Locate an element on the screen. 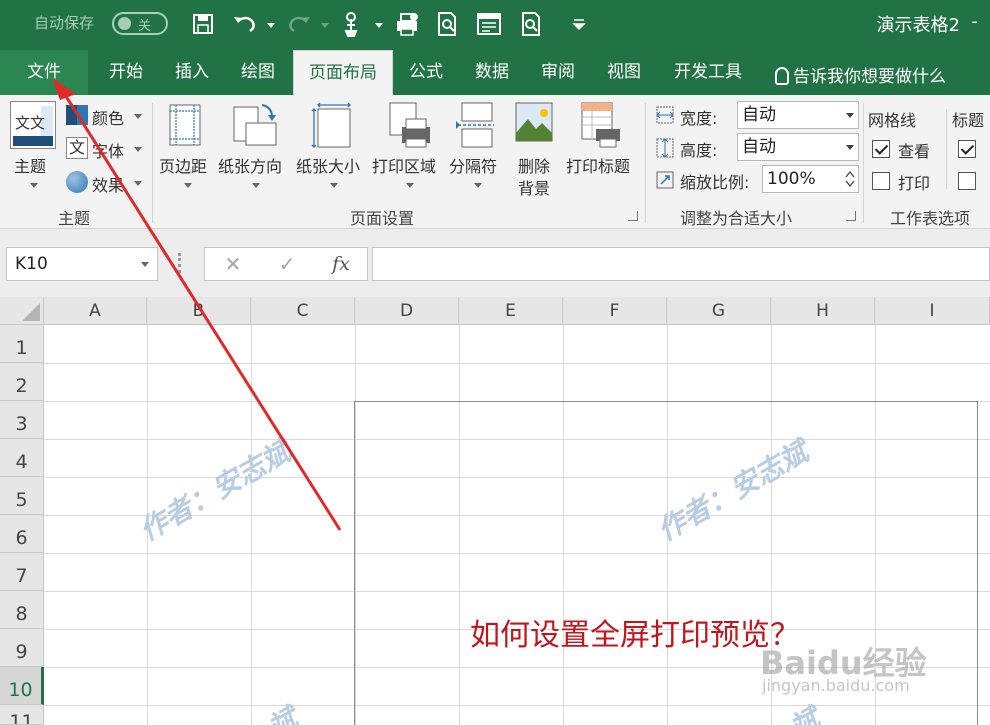  colors-icon is located at coordinates (77, 115).